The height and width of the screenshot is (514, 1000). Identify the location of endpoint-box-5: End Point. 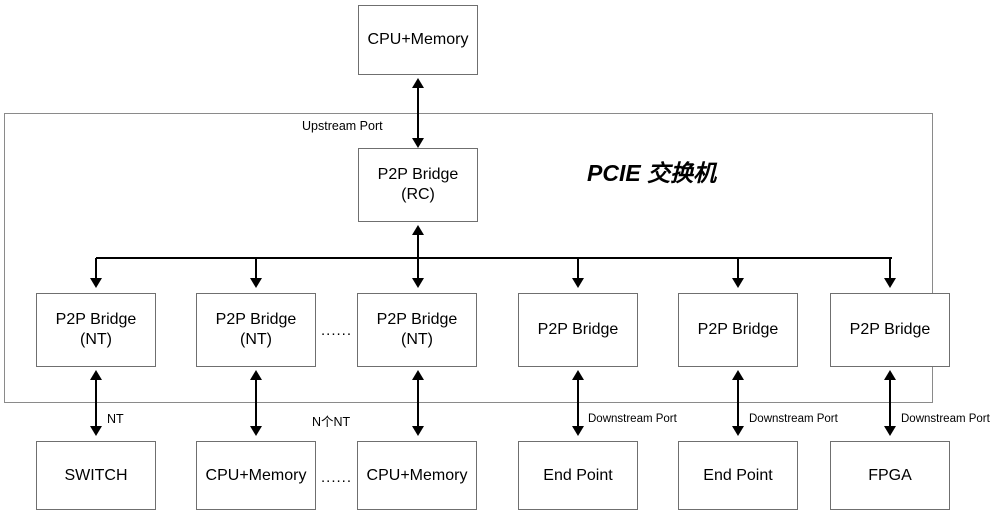
(738, 475).